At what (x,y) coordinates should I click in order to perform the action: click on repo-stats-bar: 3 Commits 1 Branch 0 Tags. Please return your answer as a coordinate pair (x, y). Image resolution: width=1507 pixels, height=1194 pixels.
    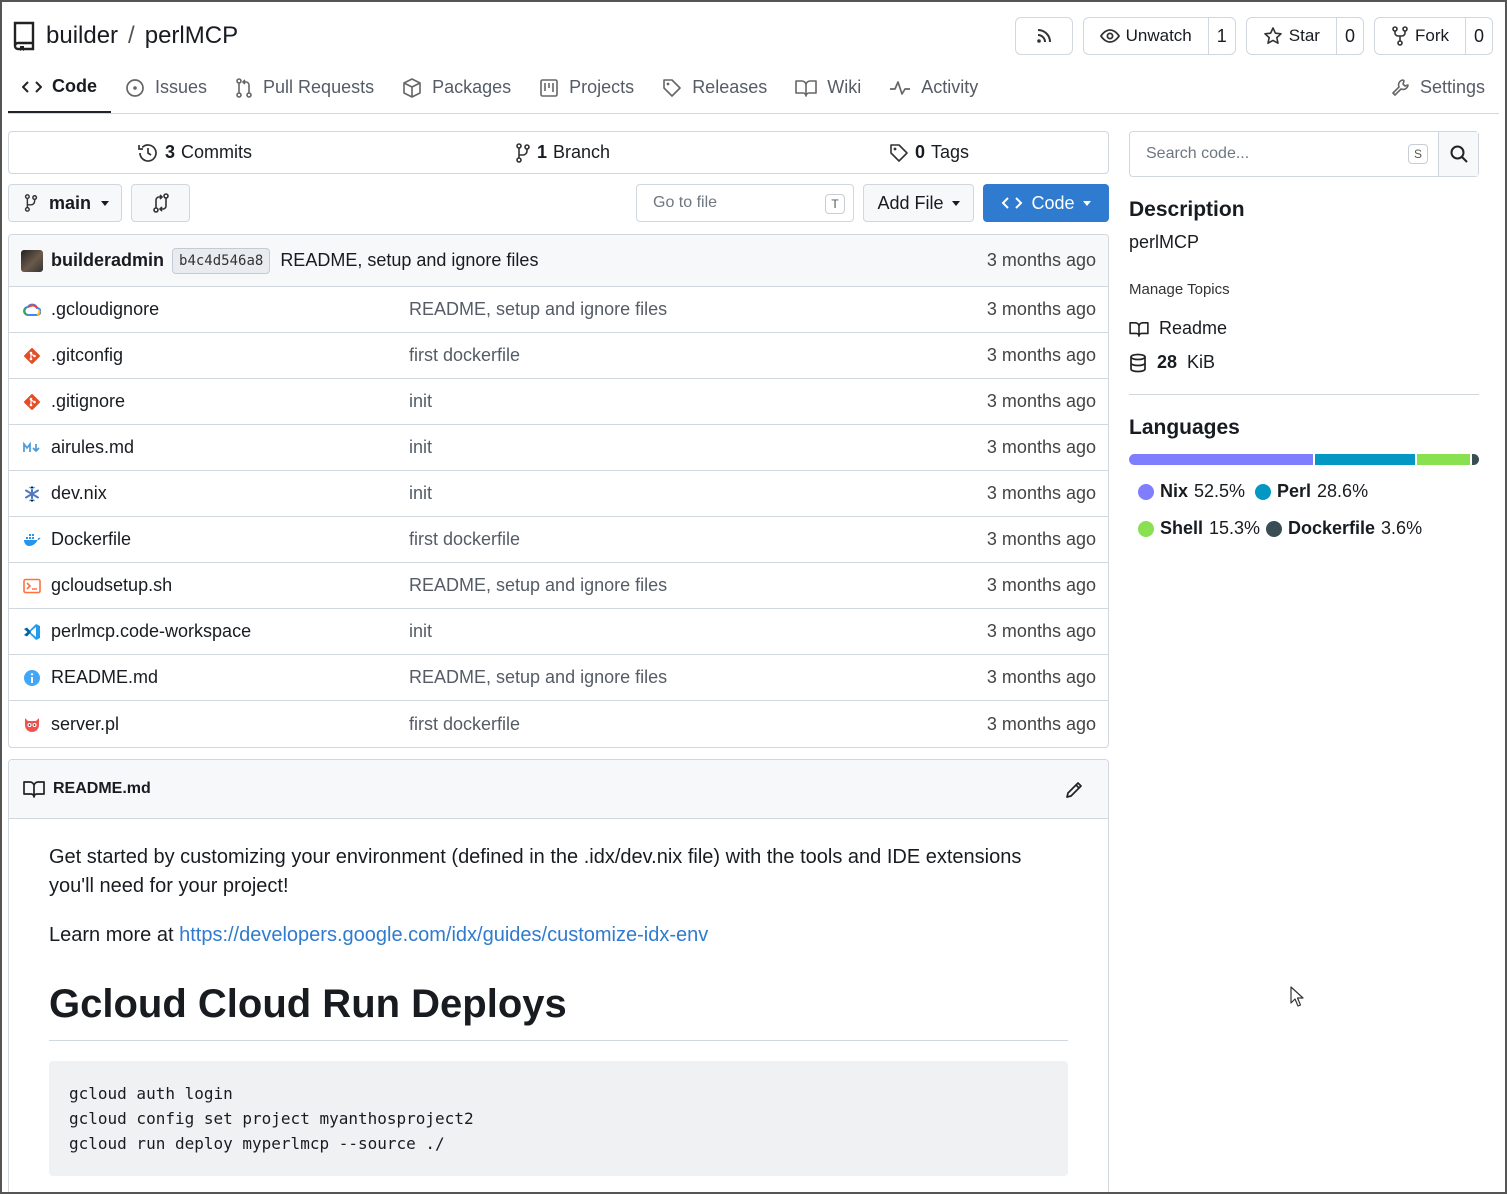
    Looking at the image, I should click on (558, 152).